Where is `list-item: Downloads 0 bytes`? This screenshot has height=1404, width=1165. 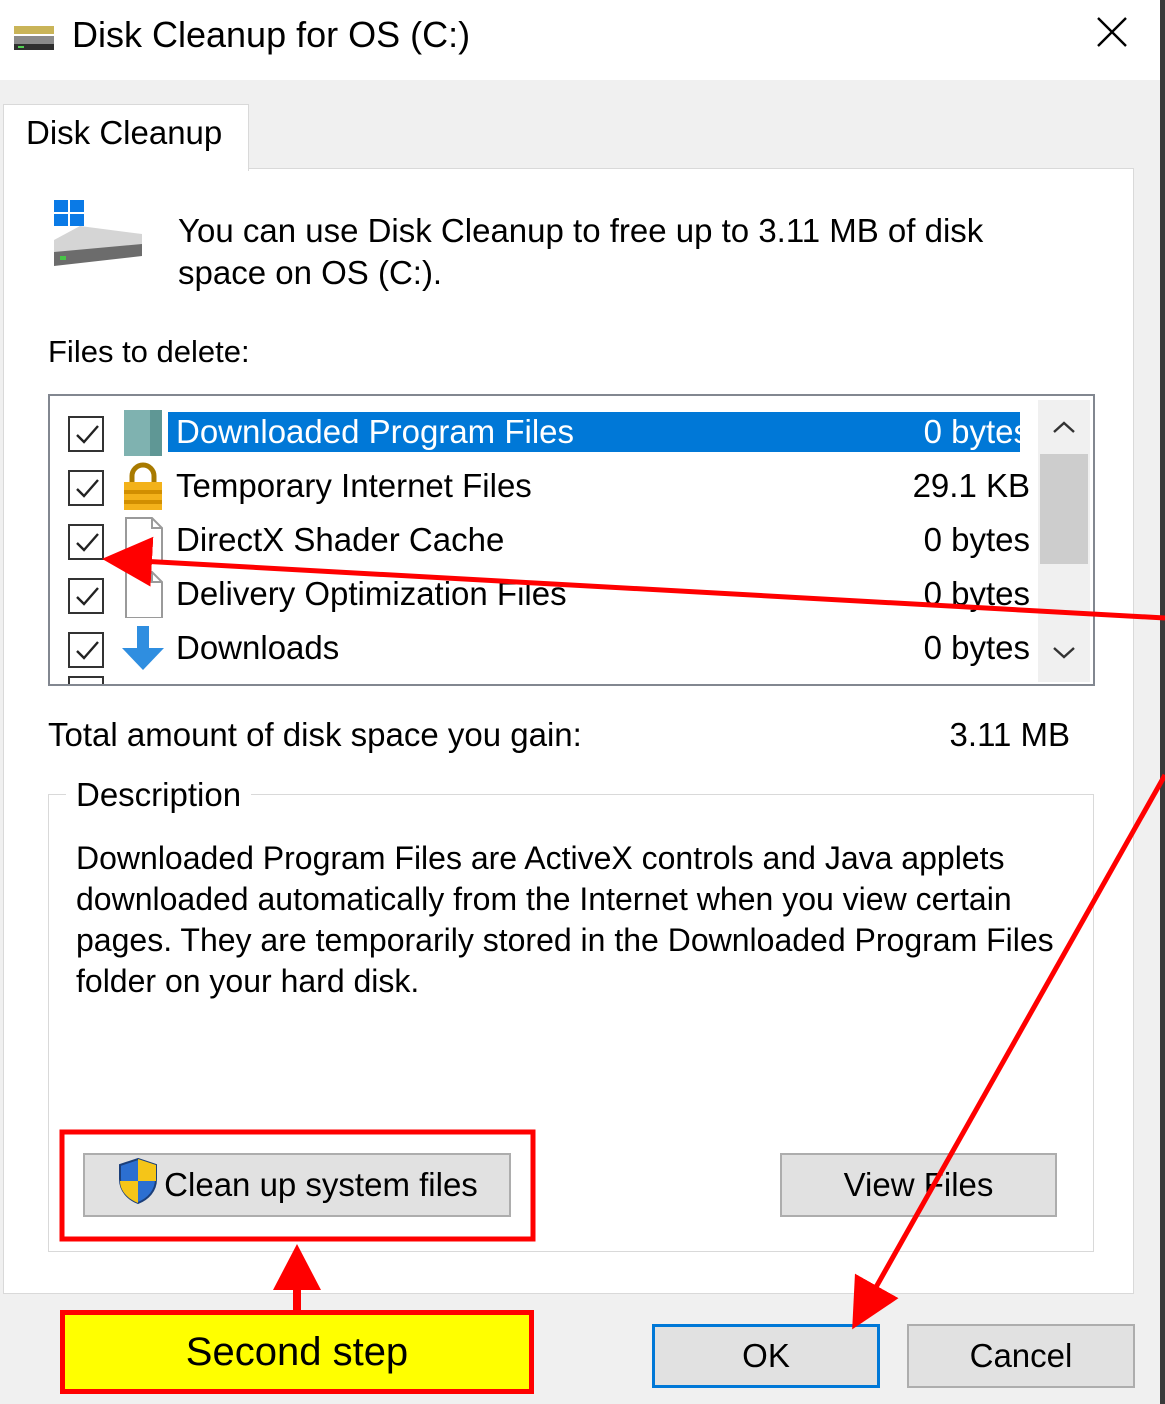 list-item: Downloads 0 bytes is located at coordinates (545, 647).